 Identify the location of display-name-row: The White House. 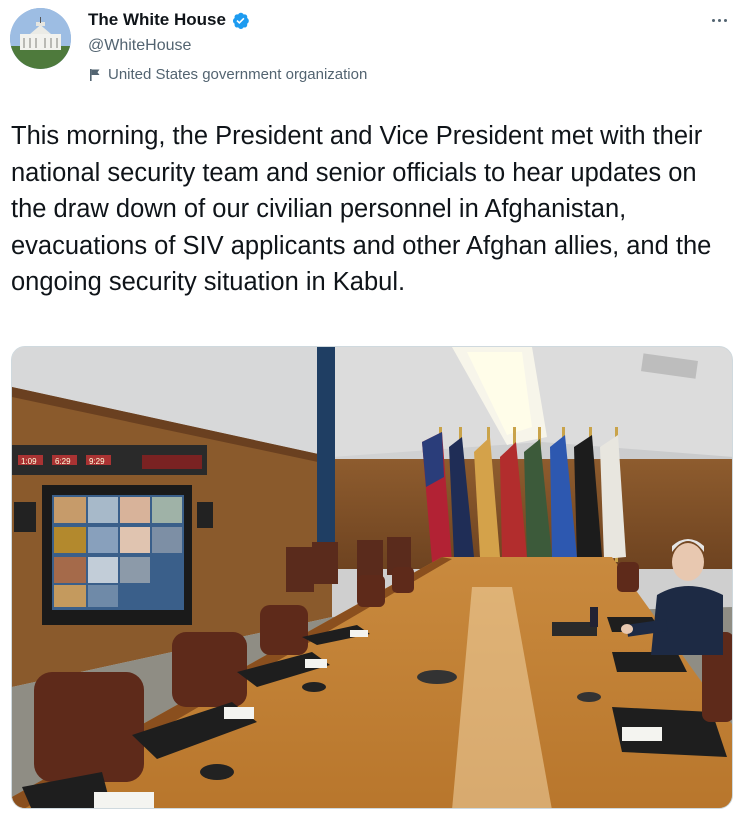
(169, 20).